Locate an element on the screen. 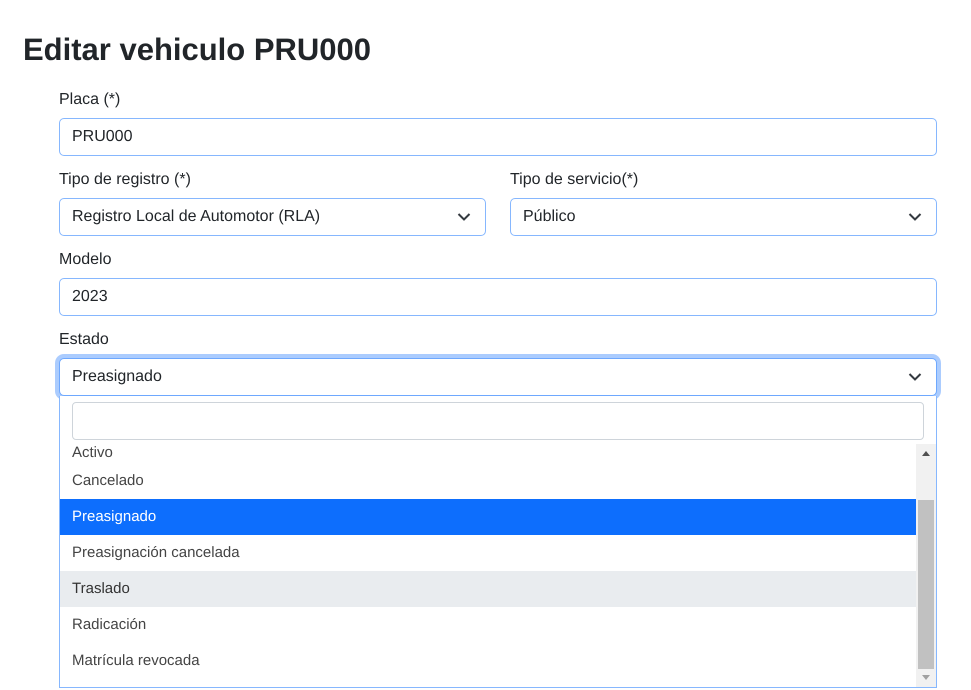  field-label: Tipo de servicio(*) is located at coordinates (574, 180).